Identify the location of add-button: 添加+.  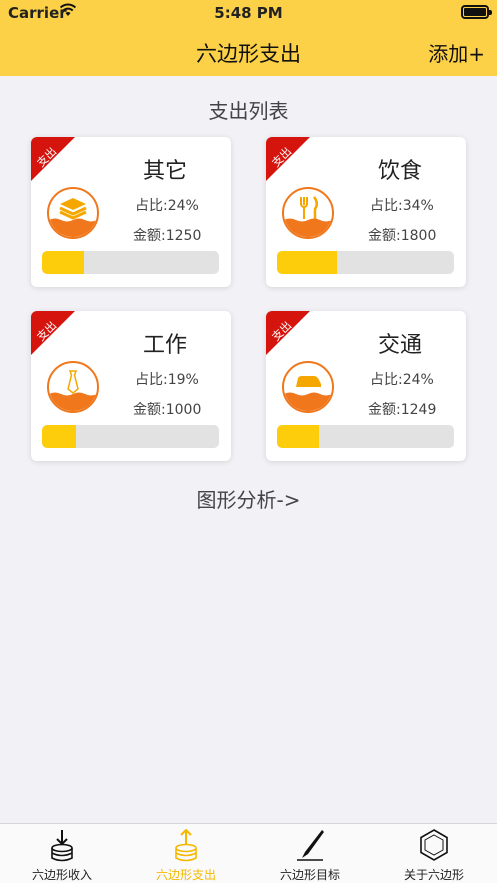
(456, 52).